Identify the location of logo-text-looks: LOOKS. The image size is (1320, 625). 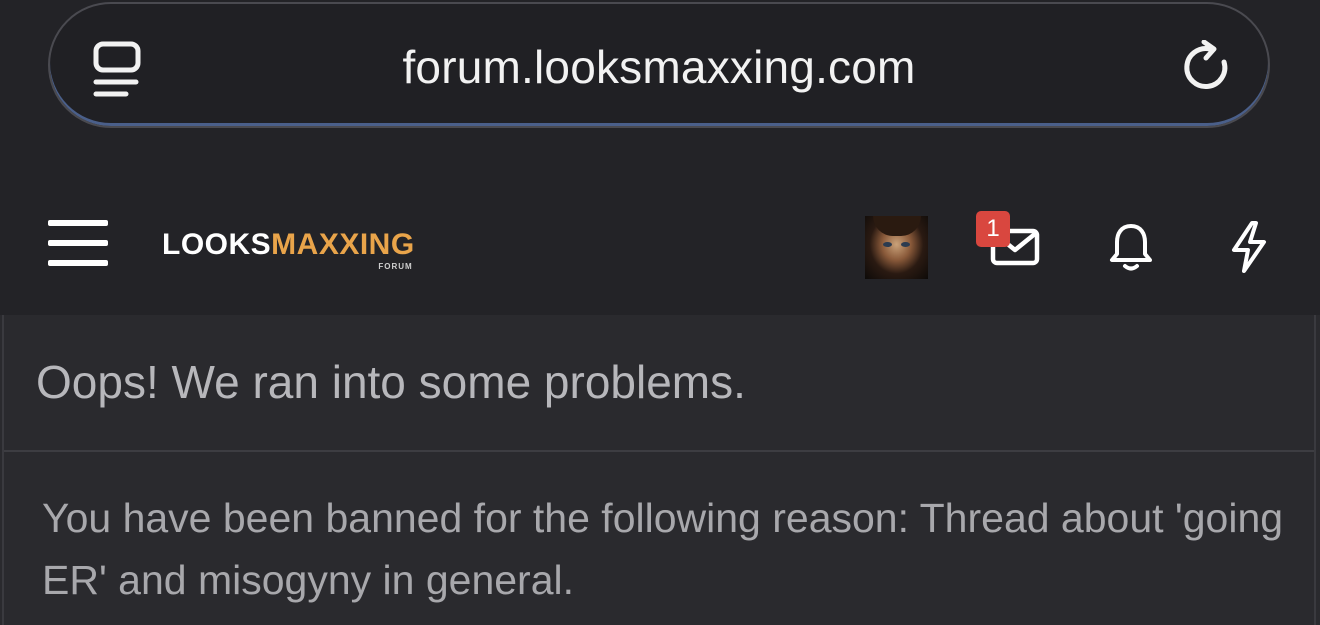
(217, 244).